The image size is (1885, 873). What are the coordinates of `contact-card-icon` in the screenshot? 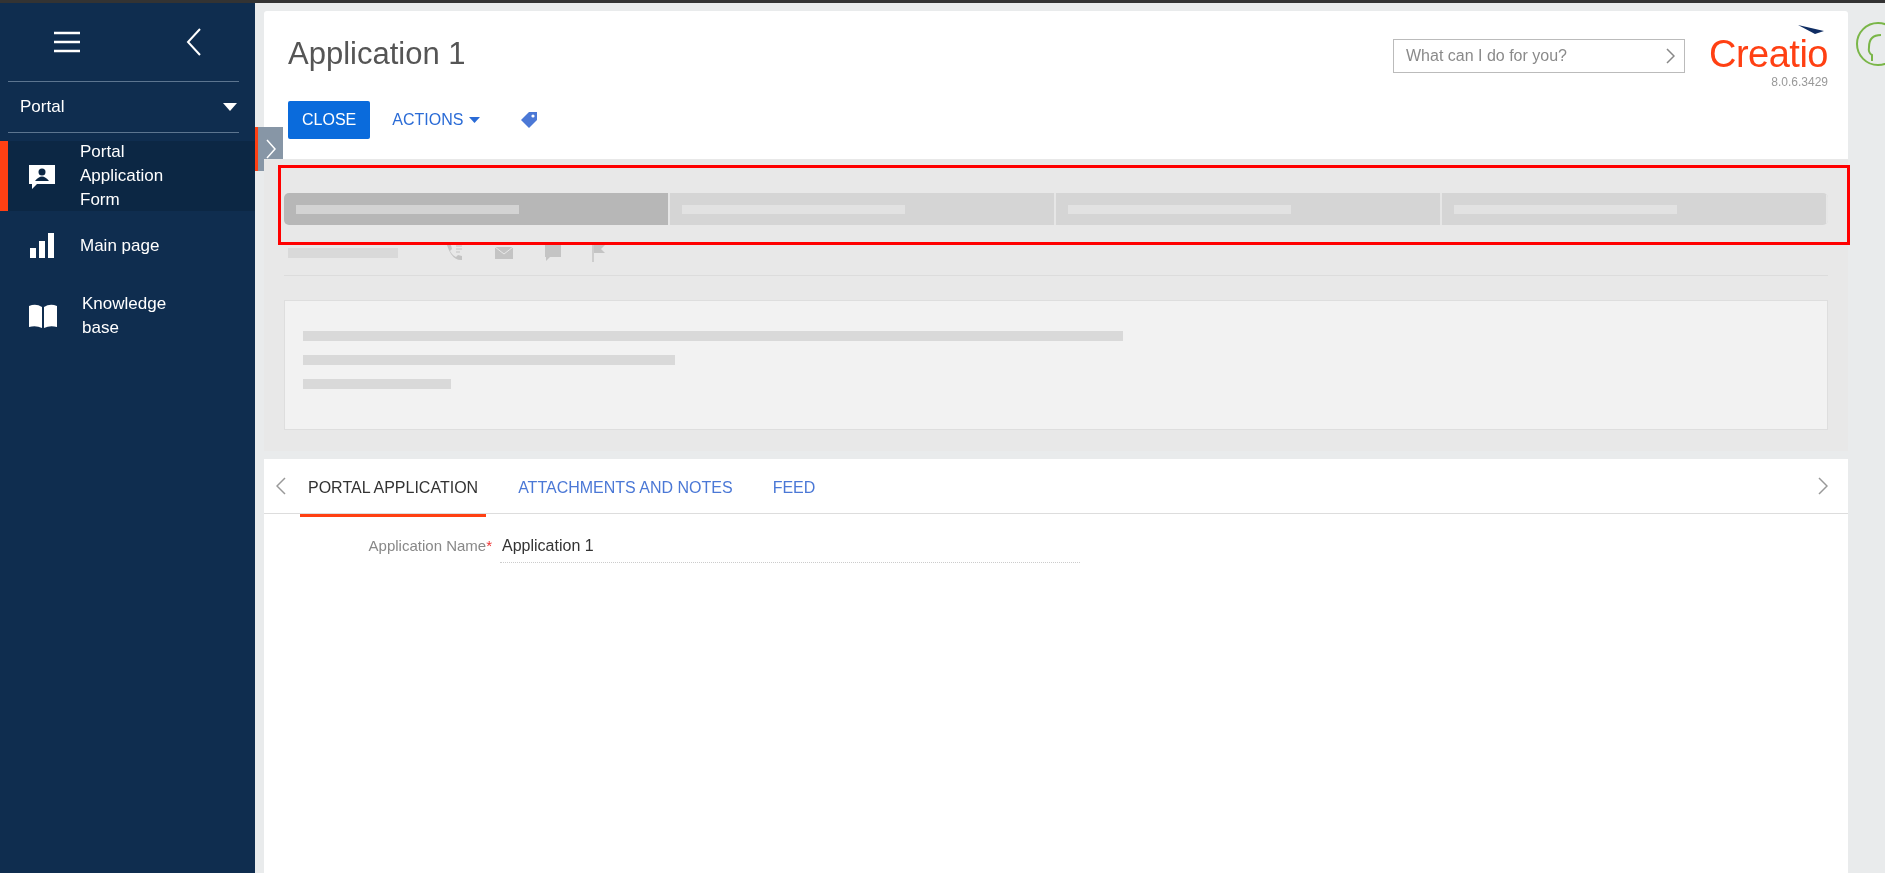 It's located at (42, 176).